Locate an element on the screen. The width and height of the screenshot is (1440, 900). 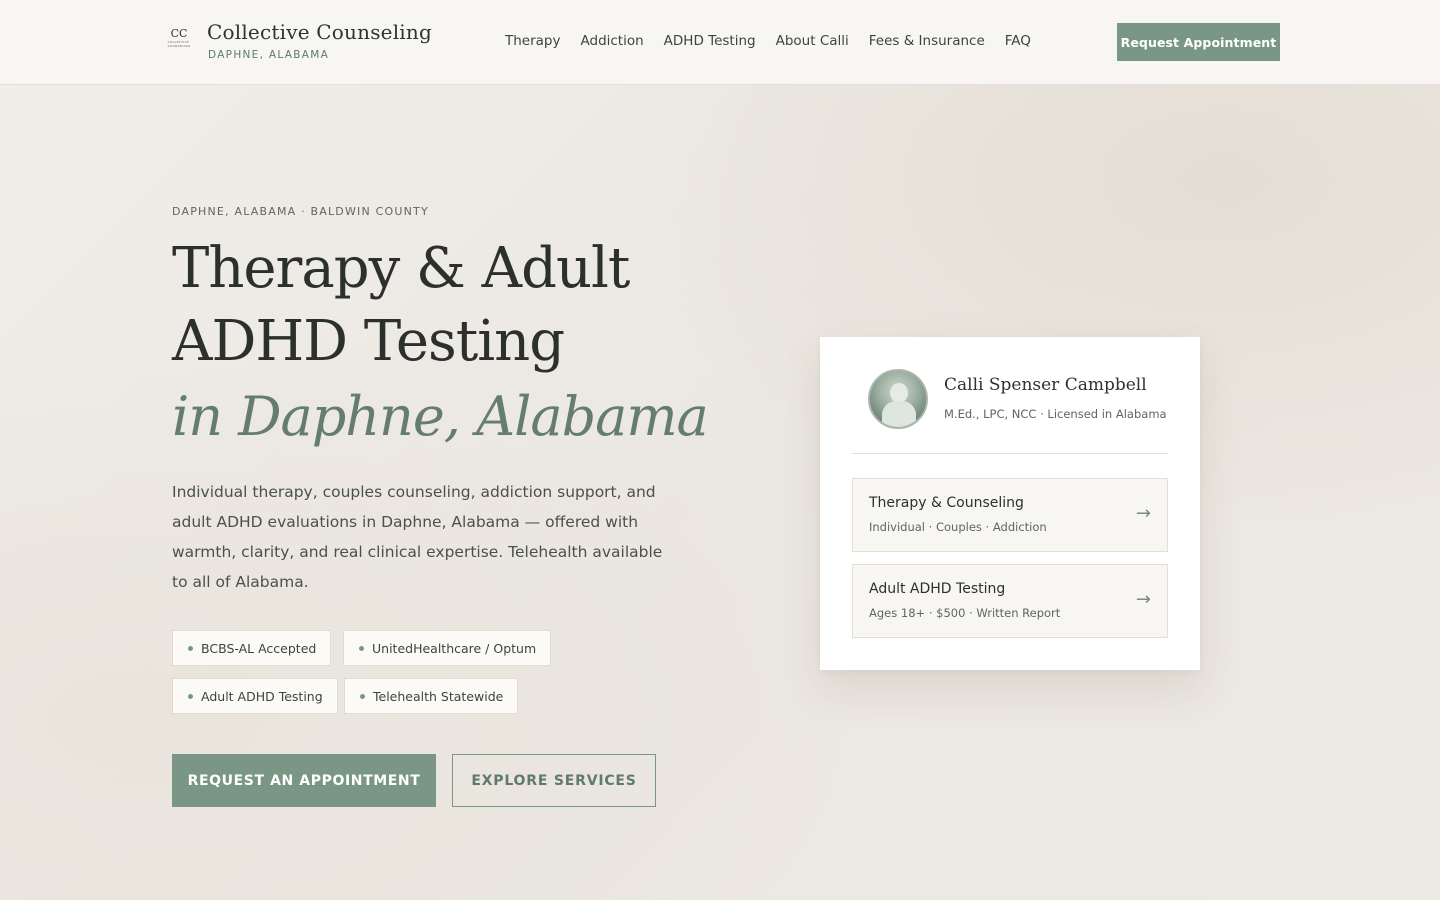
tag-label: Adult ADHD Testing is located at coordinates (262, 696).